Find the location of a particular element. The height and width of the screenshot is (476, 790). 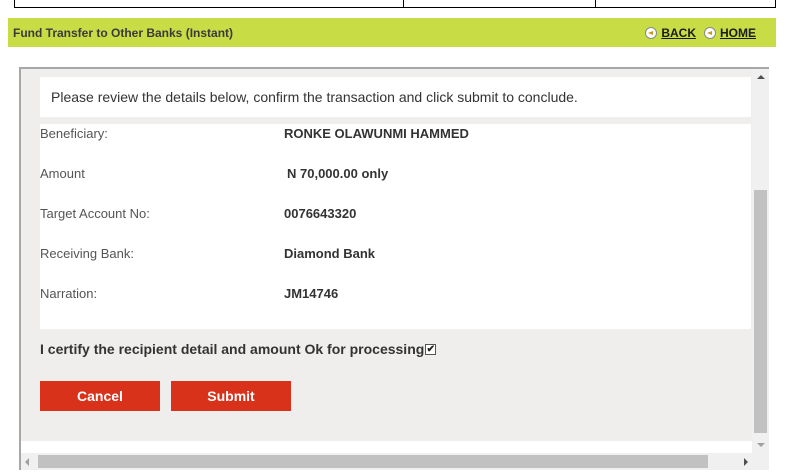

back-link-label: BACK is located at coordinates (678, 32).